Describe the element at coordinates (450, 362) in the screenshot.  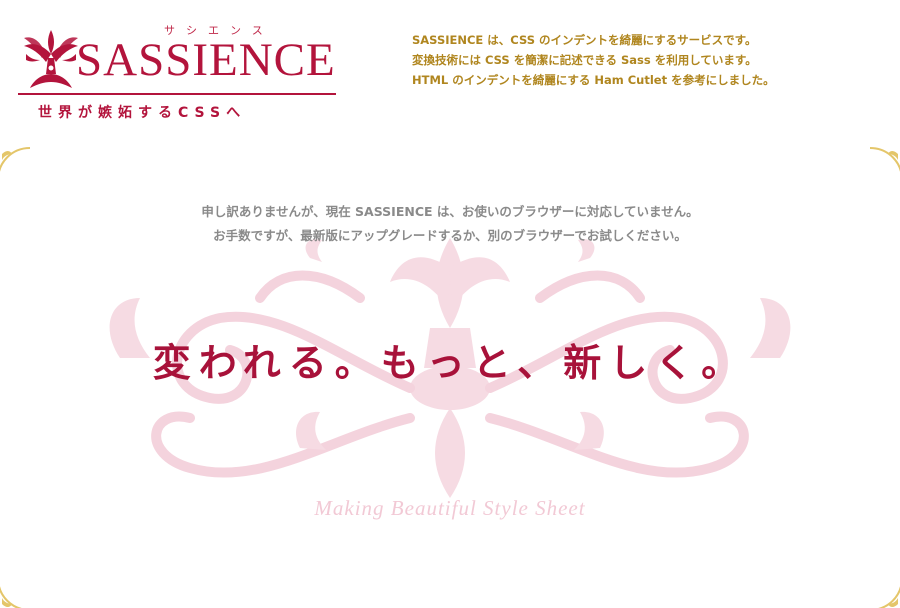
I see `slogan-headline: 変われる。もっと、新しく。` at that location.